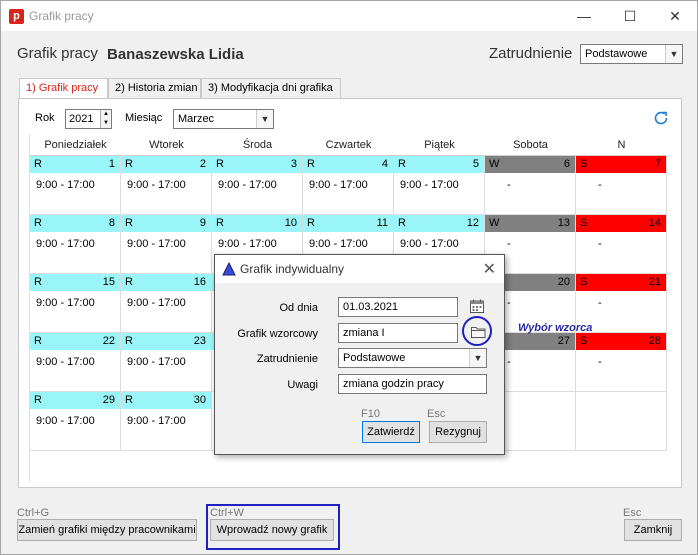  What do you see at coordinates (88, 119) in the screenshot?
I see `rok-spinner: 2021 ▲ ▼` at bounding box center [88, 119].